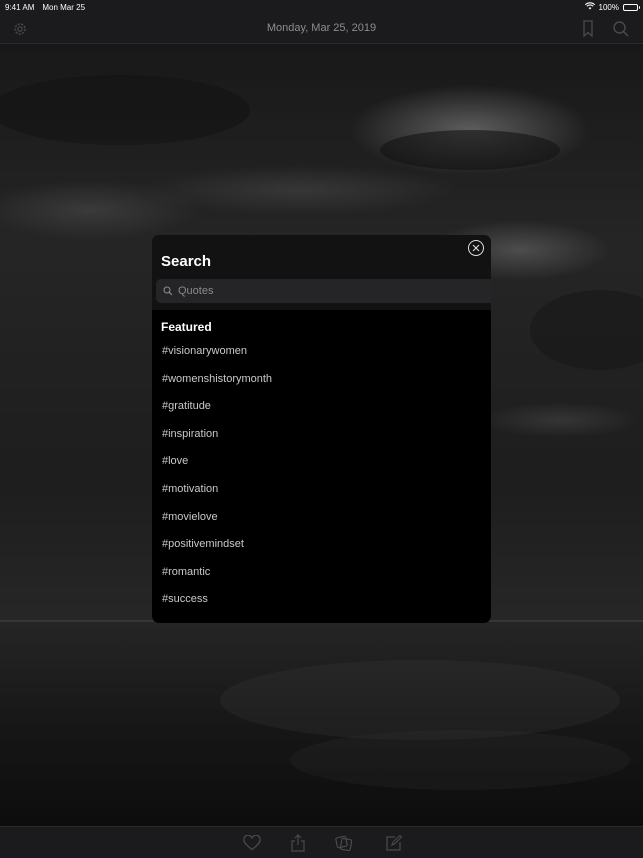 This screenshot has width=643, height=858. I want to click on status-time: 9:41 AM, so click(20, 7).